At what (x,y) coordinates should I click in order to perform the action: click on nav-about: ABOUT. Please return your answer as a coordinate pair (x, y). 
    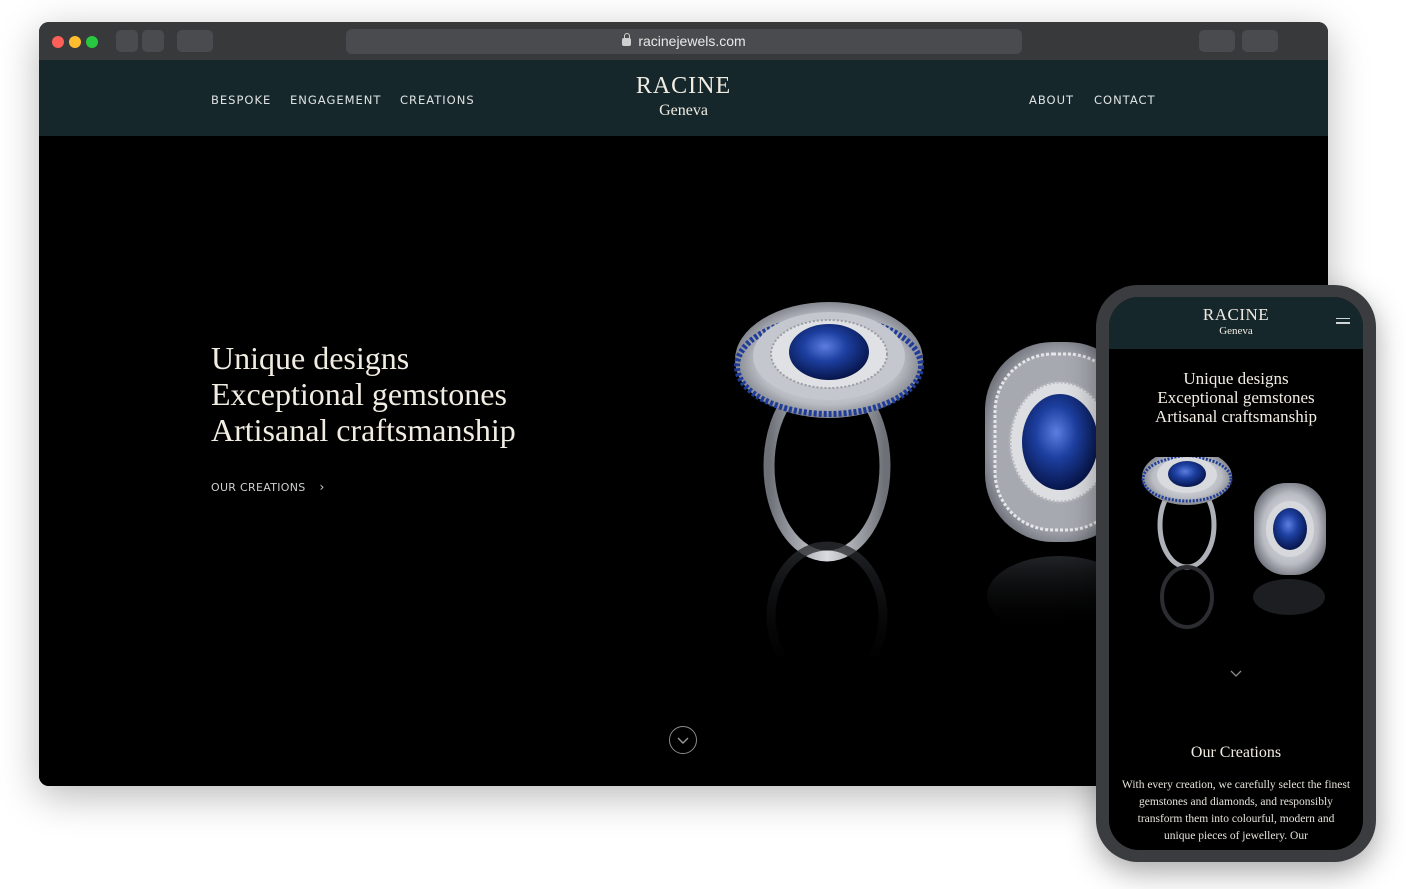
    Looking at the image, I should click on (1051, 100).